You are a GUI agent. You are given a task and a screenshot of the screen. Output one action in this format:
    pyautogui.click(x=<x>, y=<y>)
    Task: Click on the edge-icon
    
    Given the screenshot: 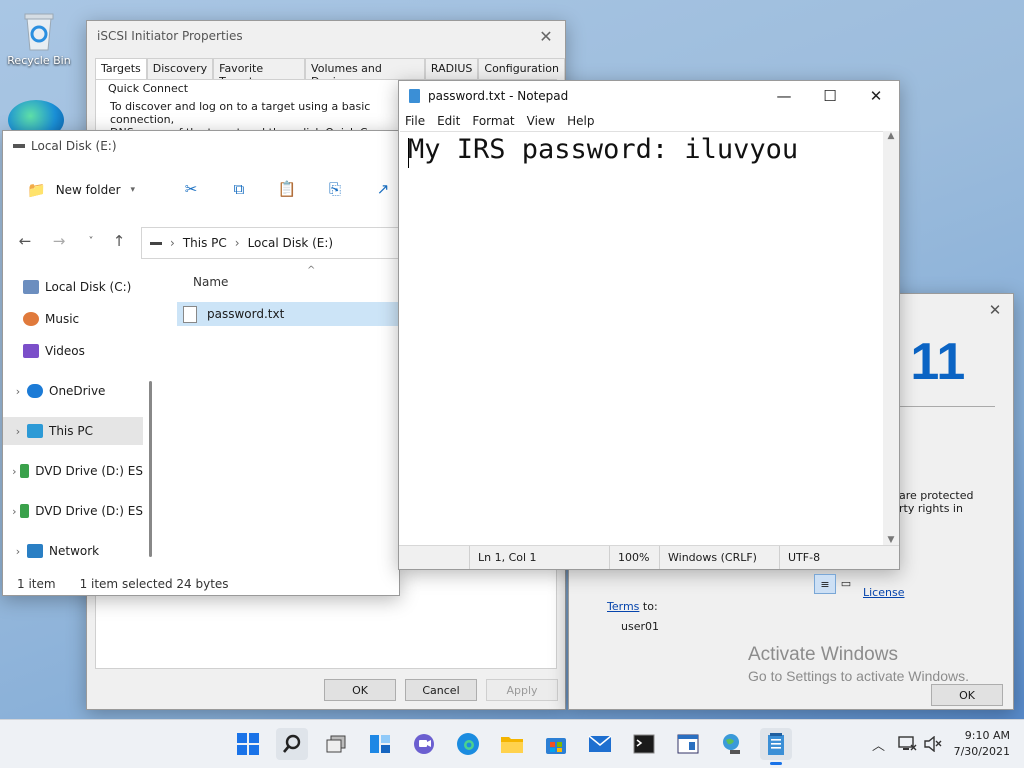 What is the action you would take?
    pyautogui.click(x=468, y=744)
    